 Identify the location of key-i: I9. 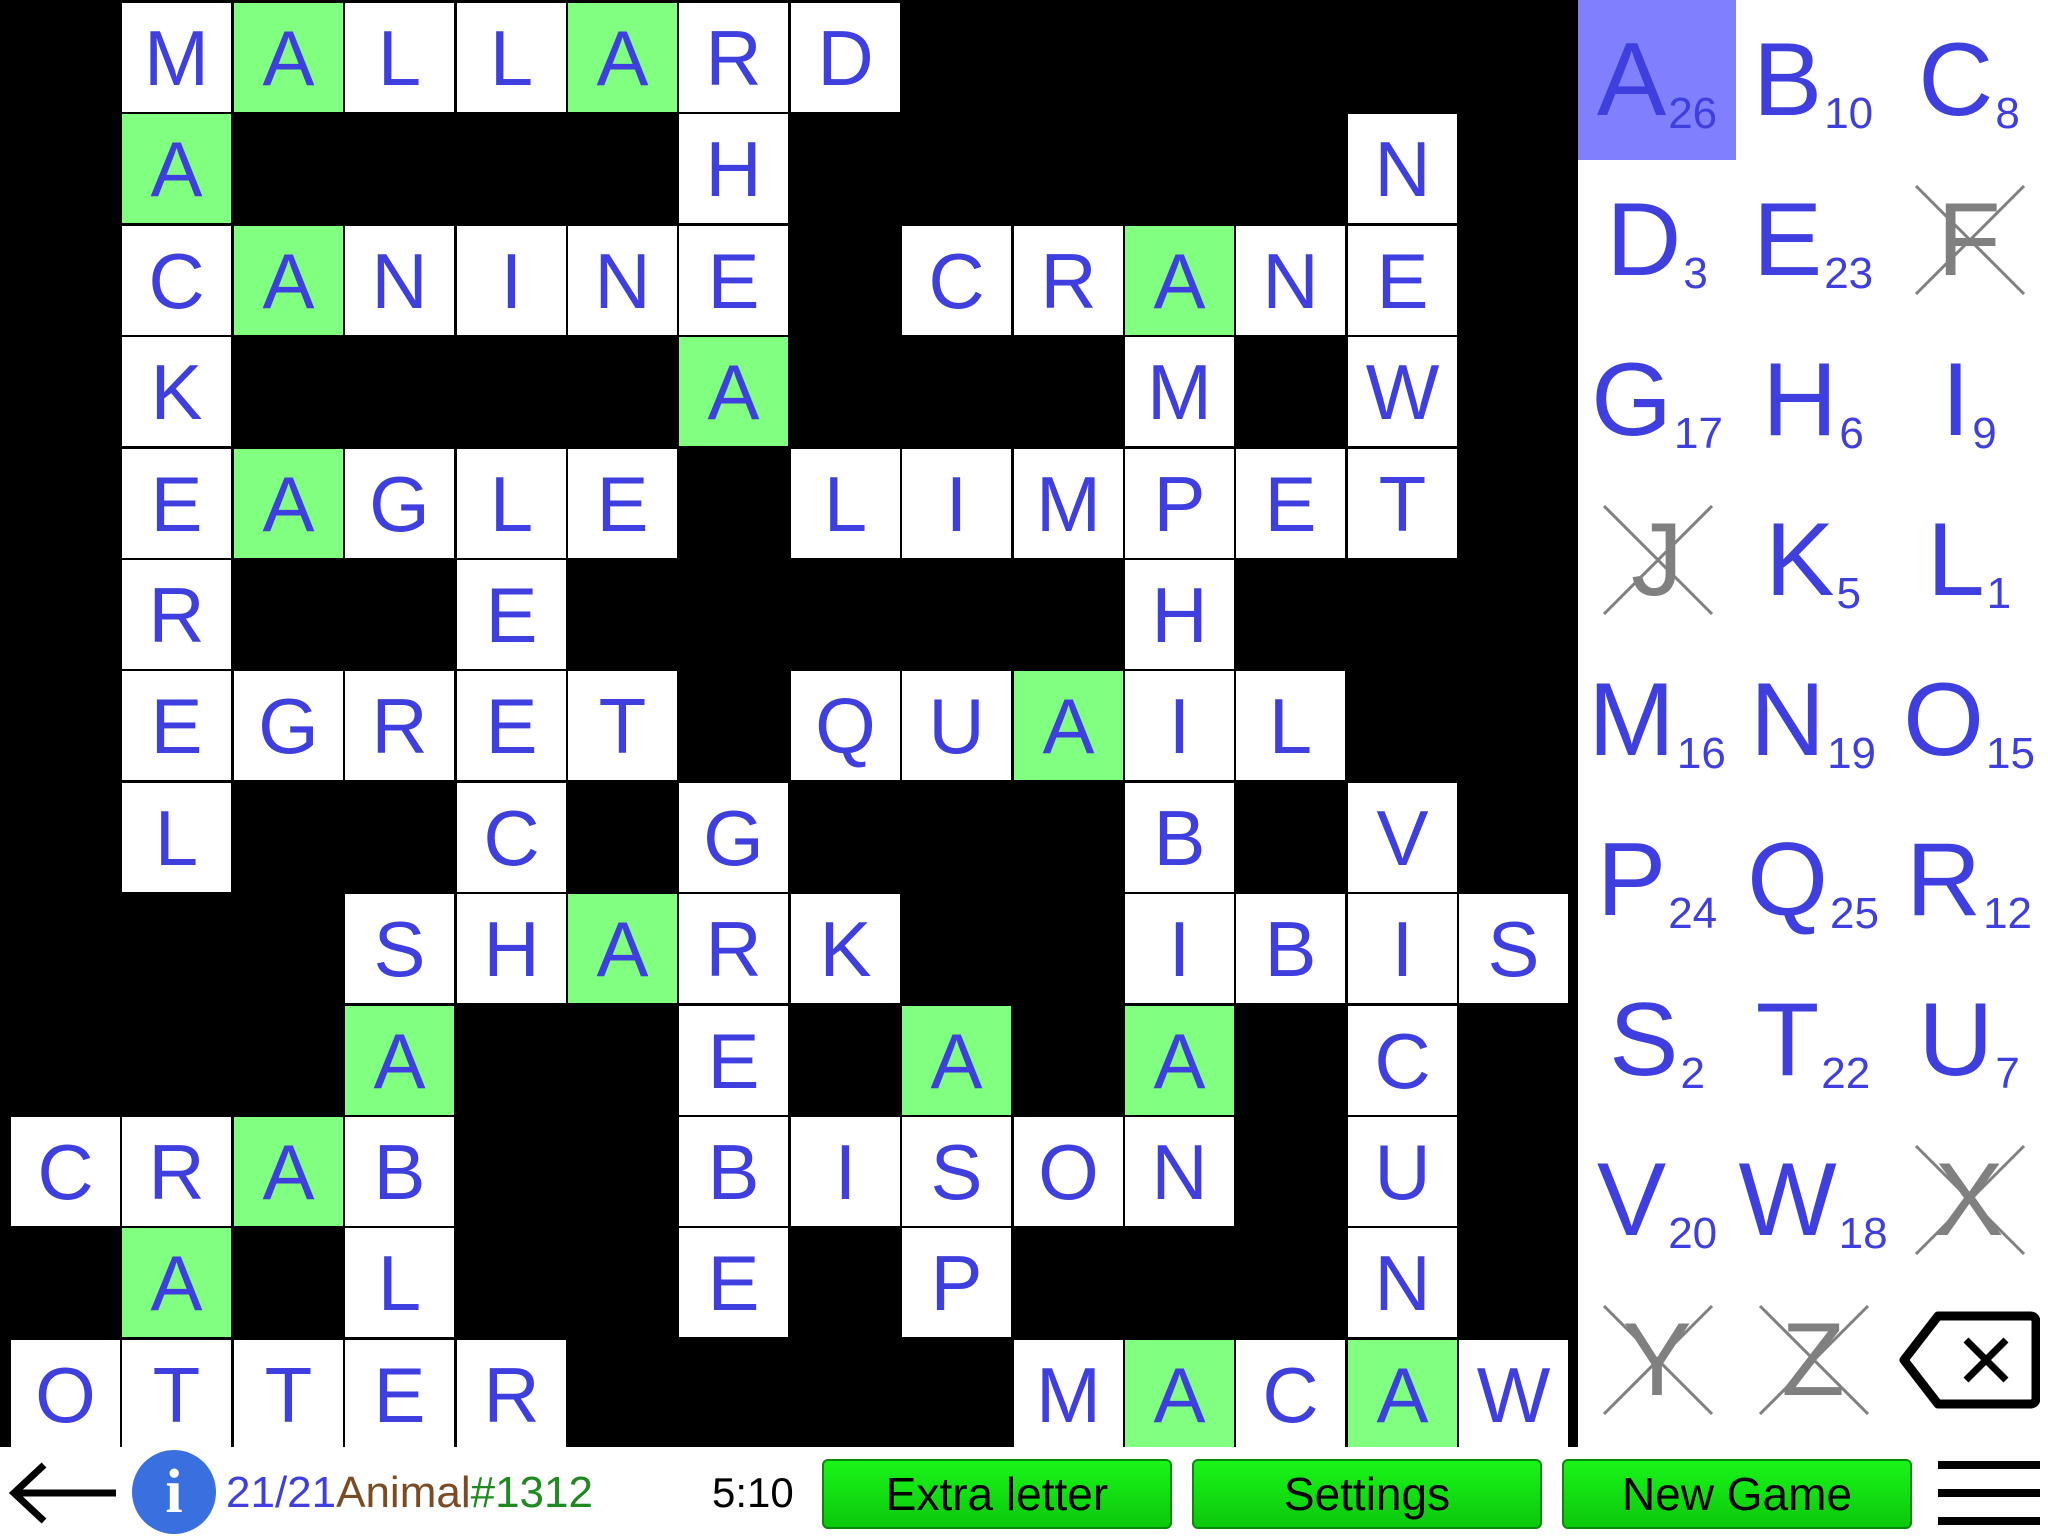
(1969, 400).